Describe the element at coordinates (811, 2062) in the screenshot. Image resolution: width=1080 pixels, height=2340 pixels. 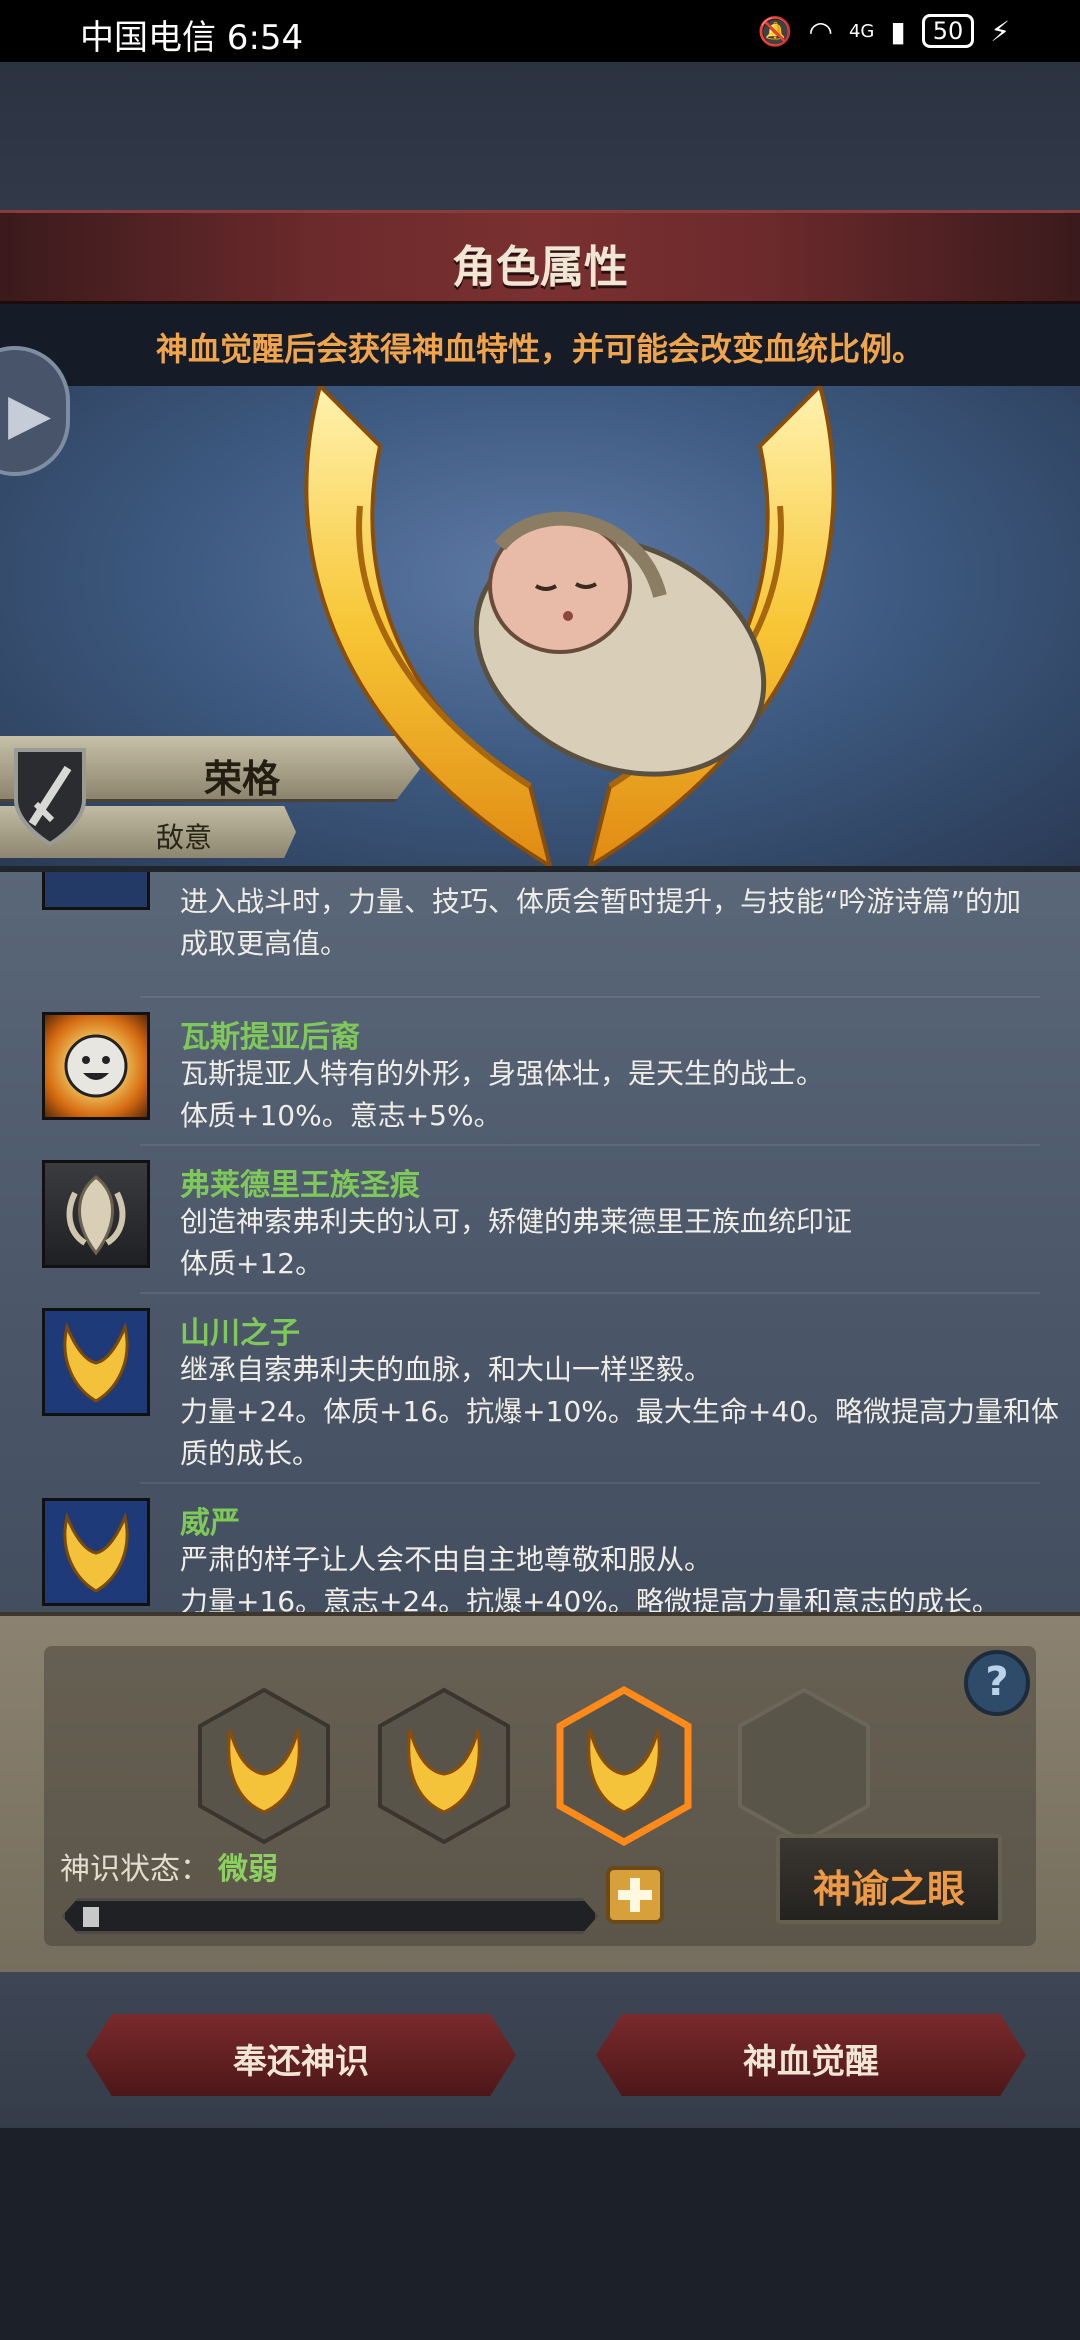
I see `blood-awaken-label: 神血觉醒` at that location.